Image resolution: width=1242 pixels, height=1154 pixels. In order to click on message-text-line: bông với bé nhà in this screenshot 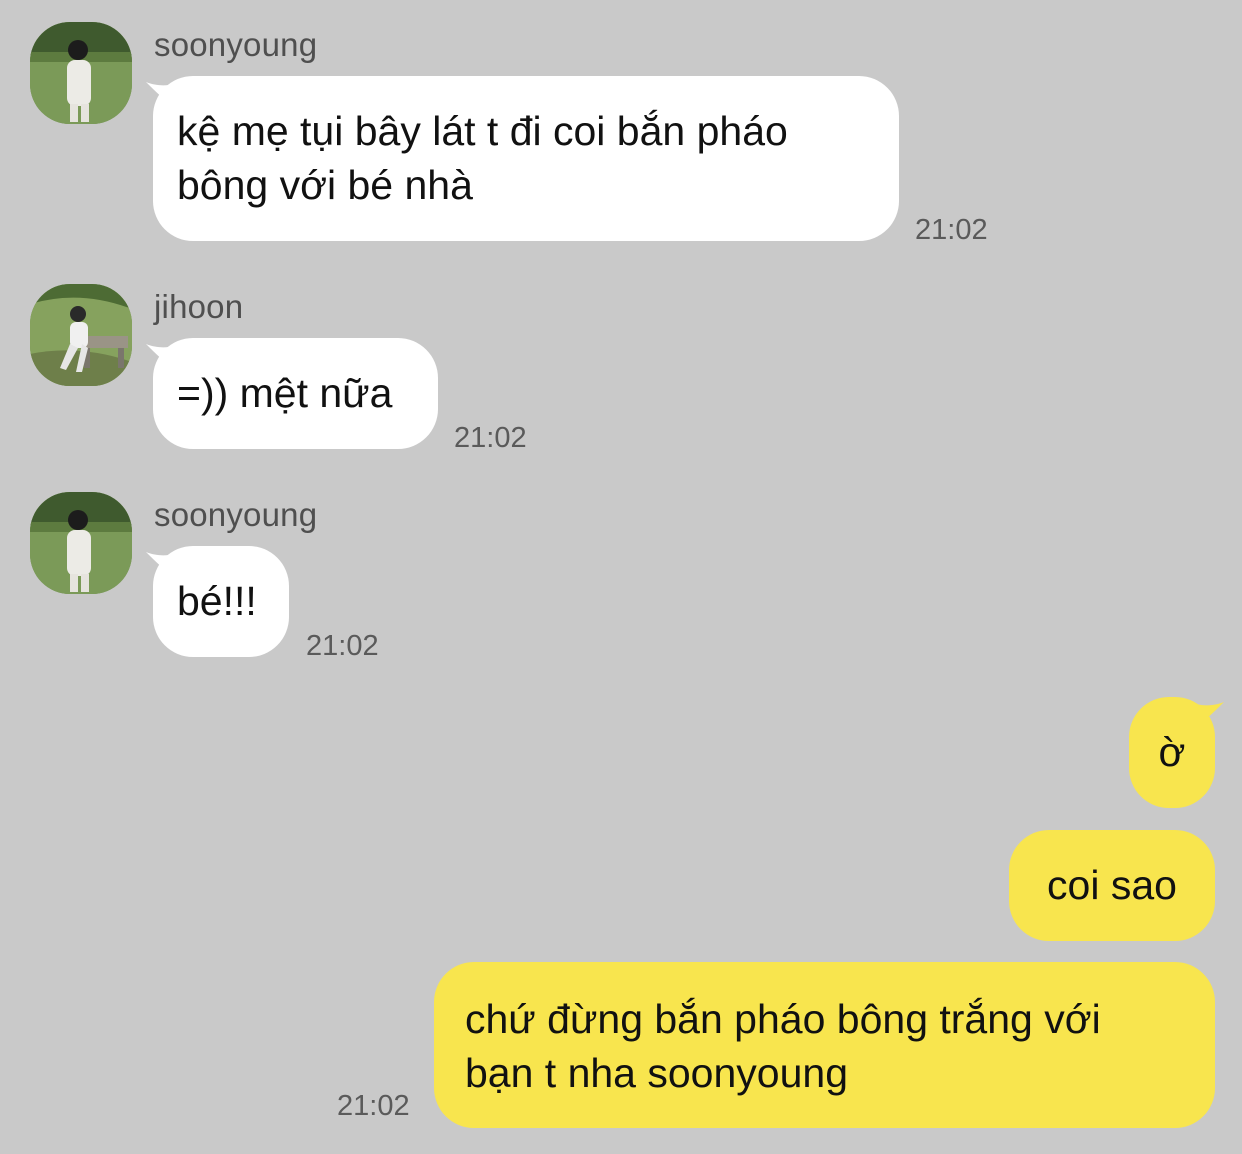, I will do `click(325, 185)`.